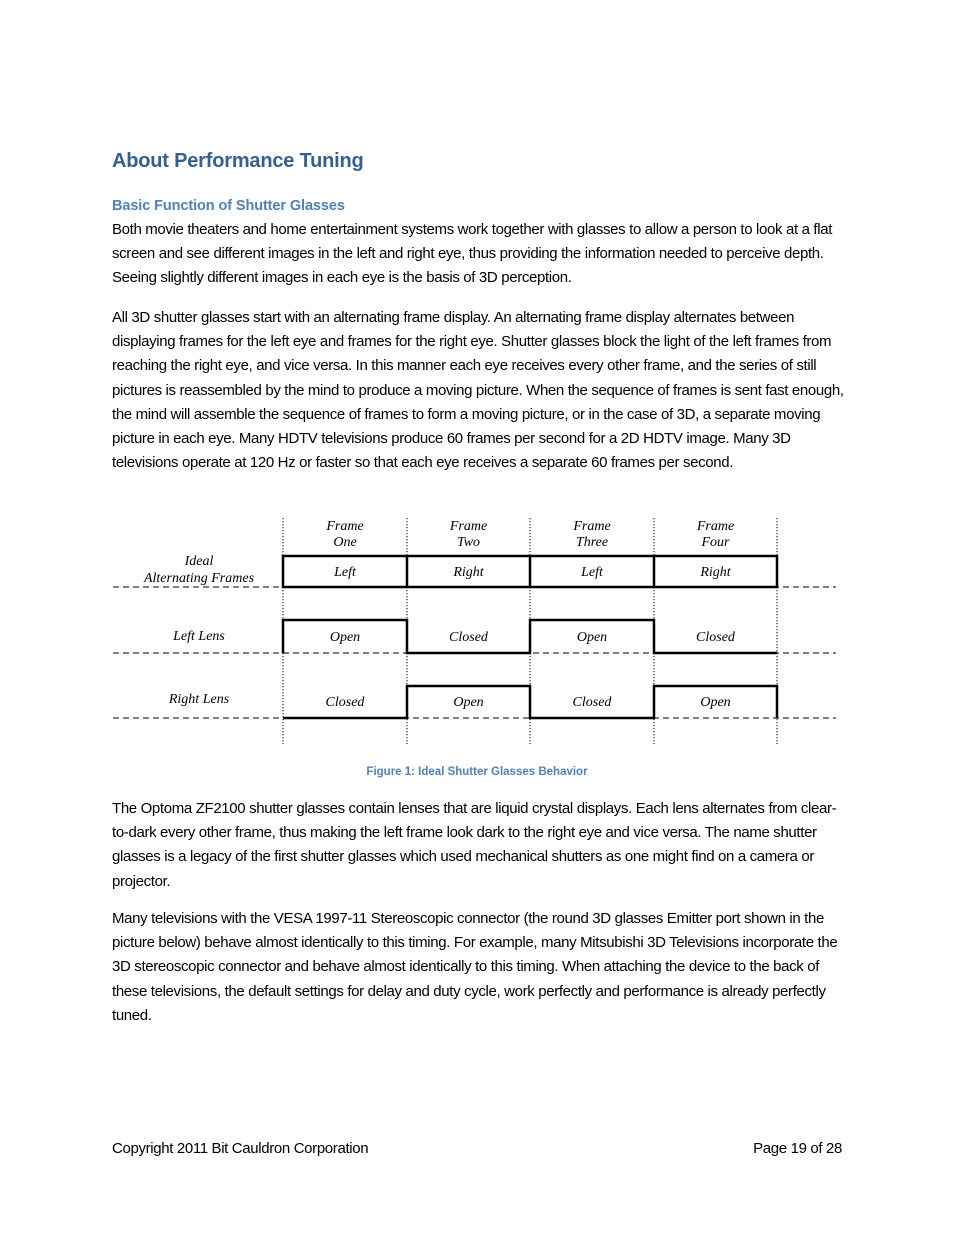 Image resolution: width=954 pixels, height=1235 pixels. Describe the element at coordinates (344, 542) in the screenshot. I see `frame-header-label: One` at that location.